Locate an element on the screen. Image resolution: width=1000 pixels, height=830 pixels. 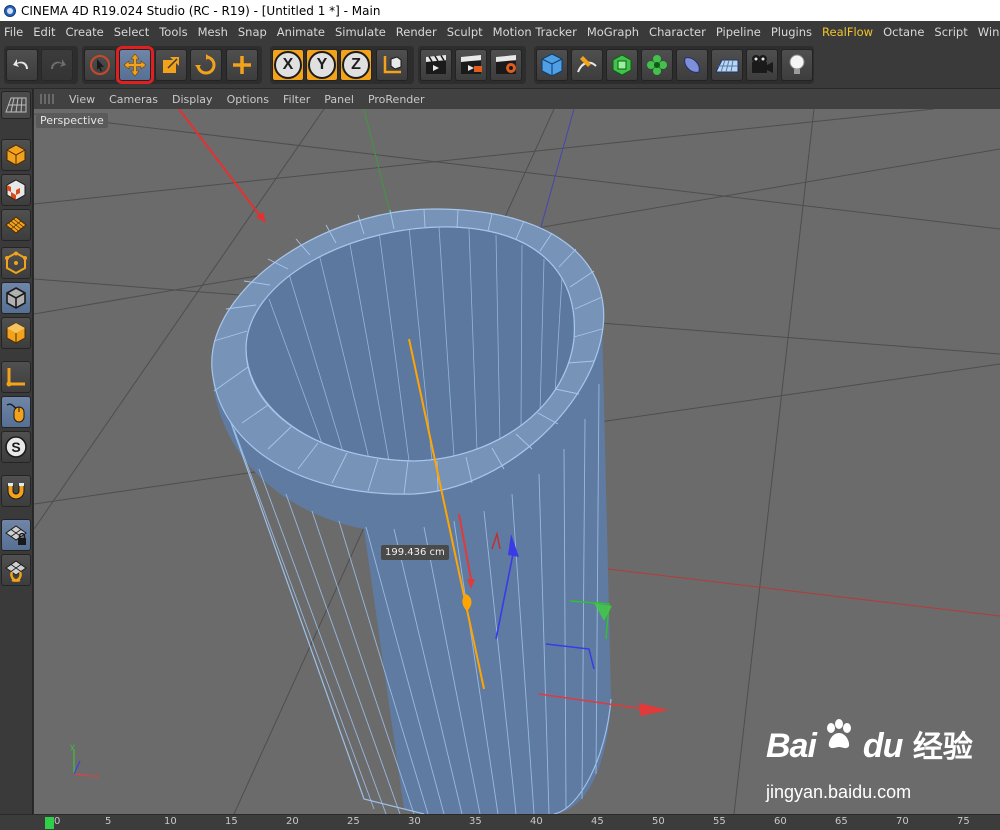
pen-icon is located at coordinates (587, 64).